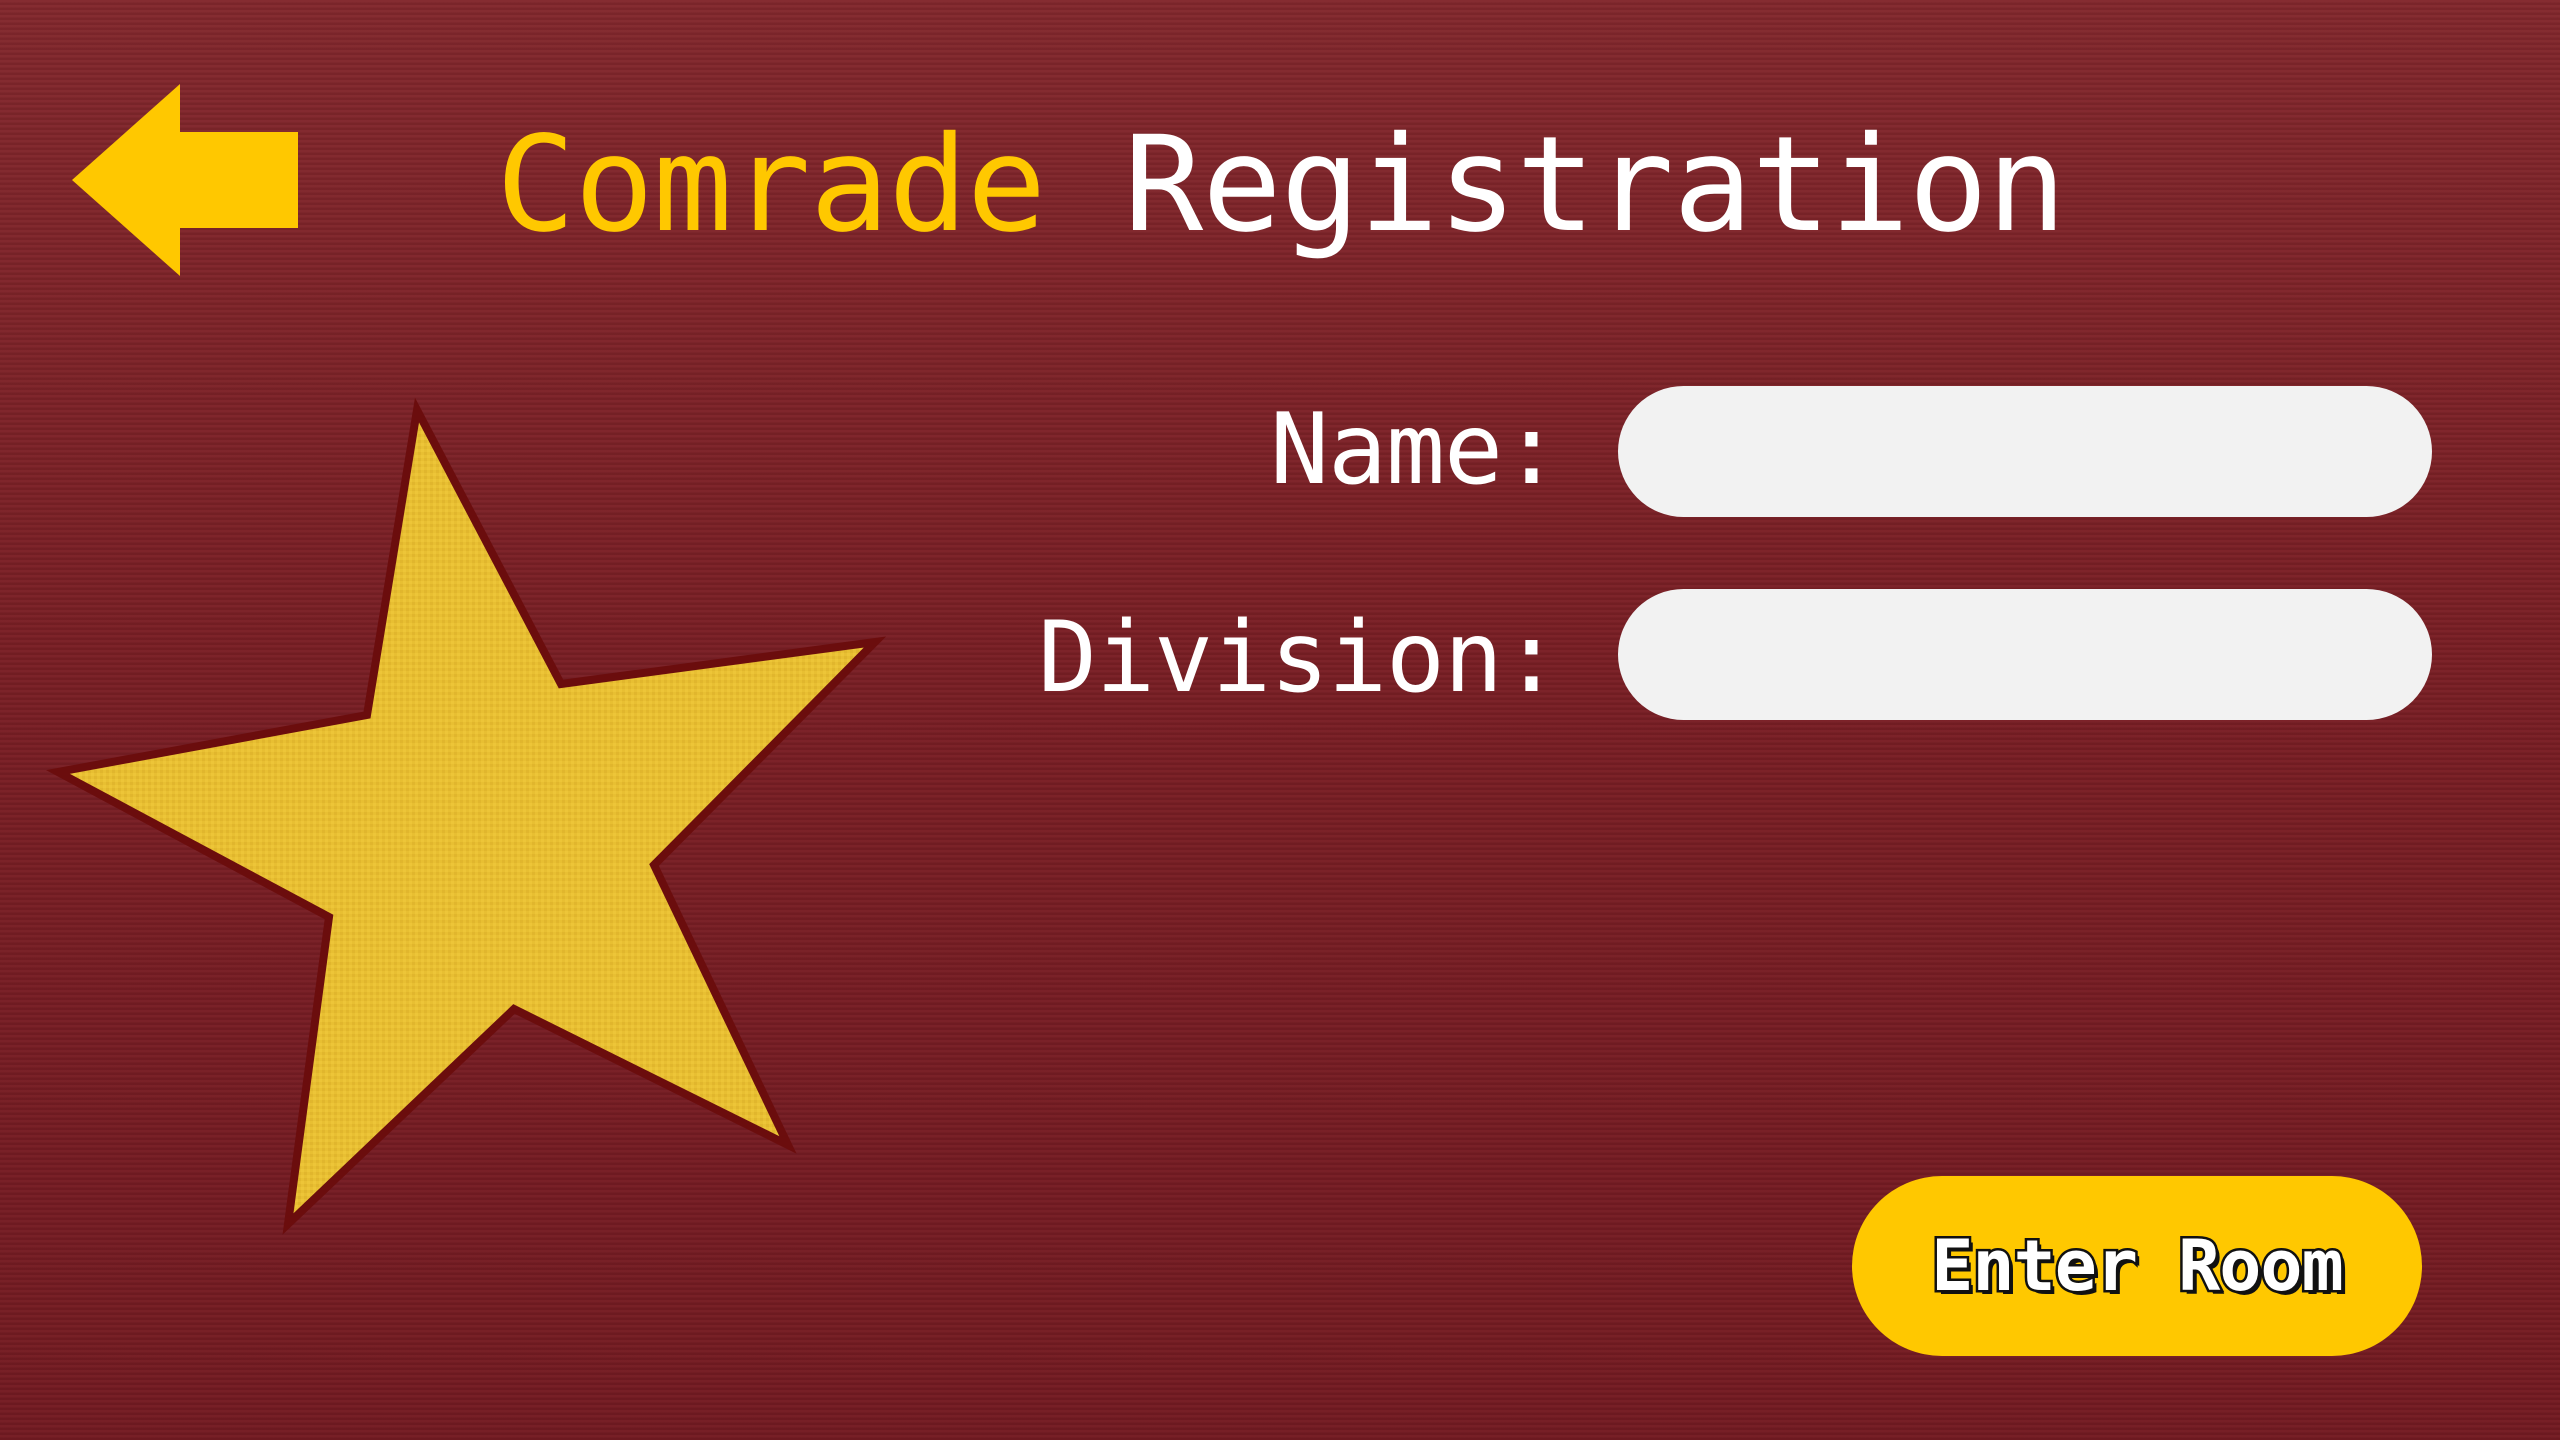  What do you see at coordinates (1415, 450) in the screenshot?
I see `name-label: Name:` at bounding box center [1415, 450].